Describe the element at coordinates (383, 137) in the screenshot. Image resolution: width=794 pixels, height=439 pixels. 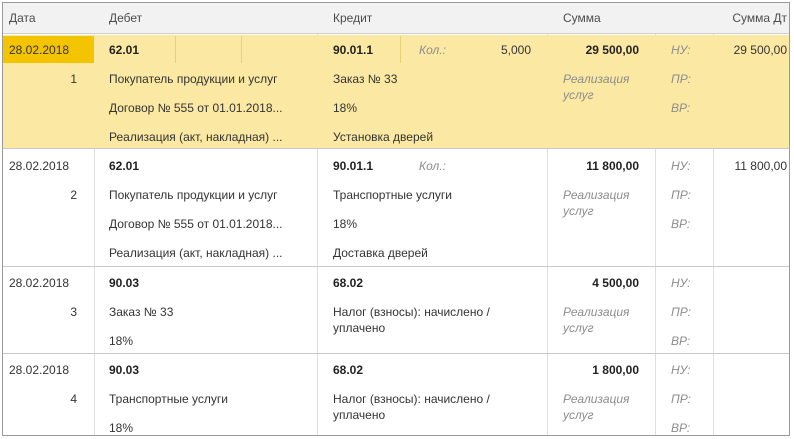
I see `credit-subconto-3: Установка дверей` at that location.